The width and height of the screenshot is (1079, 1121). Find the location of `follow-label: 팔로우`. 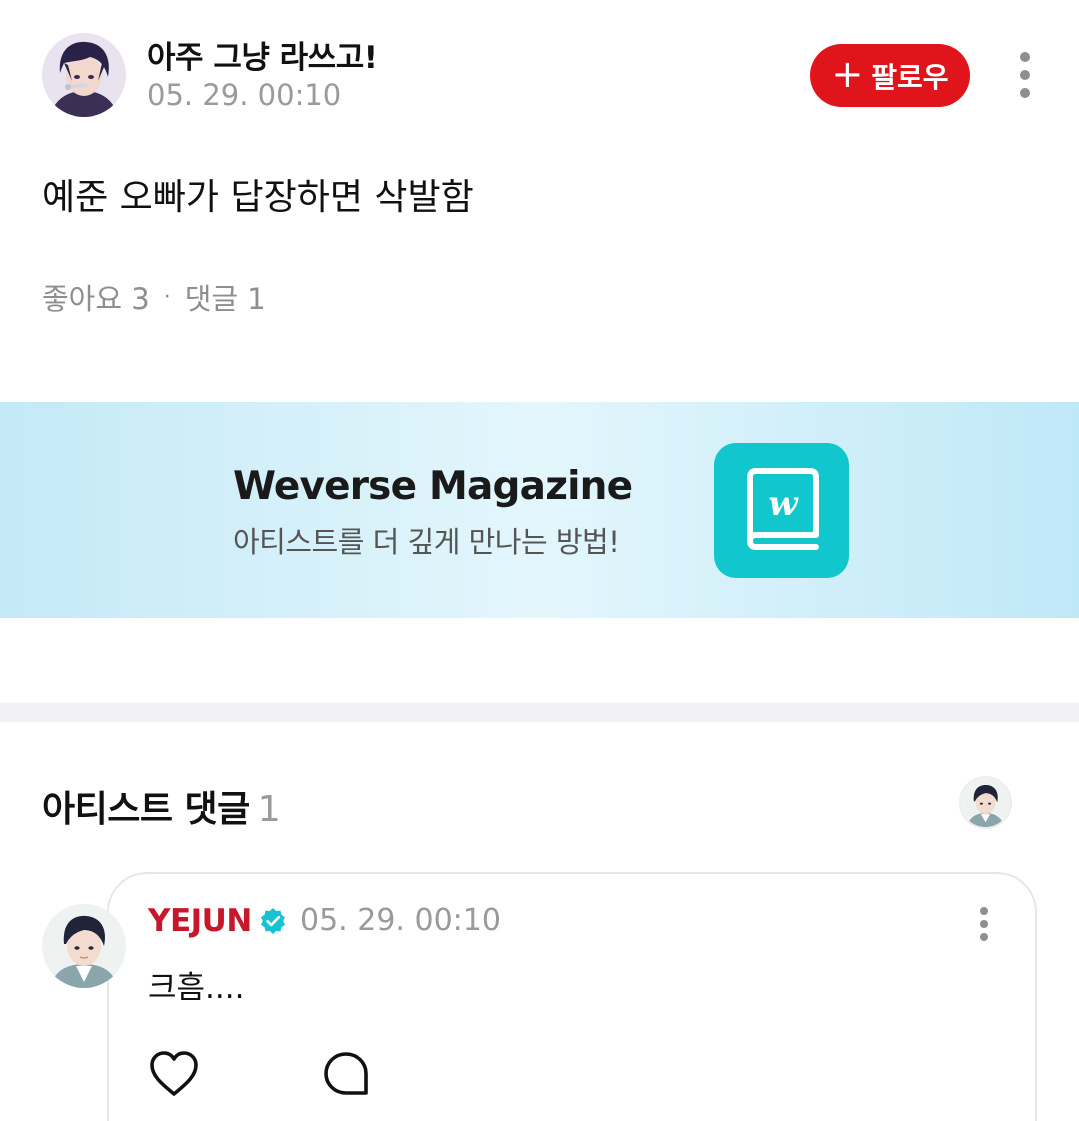

follow-label: 팔로우 is located at coordinates (910, 77).